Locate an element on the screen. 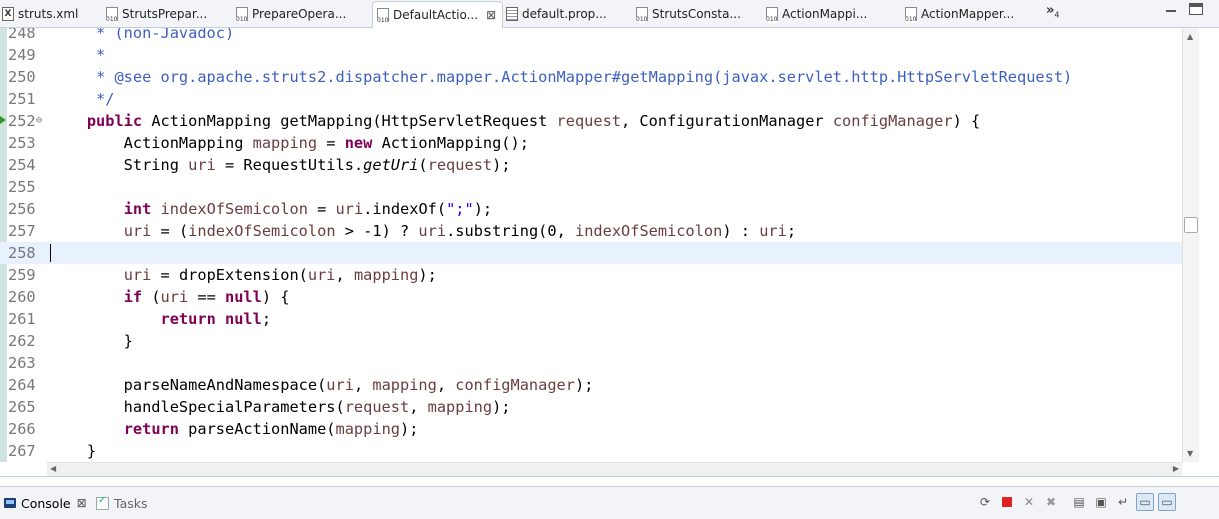 The width and height of the screenshot is (1219, 519). clear-console-icon: ▤ is located at coordinates (1079, 502).